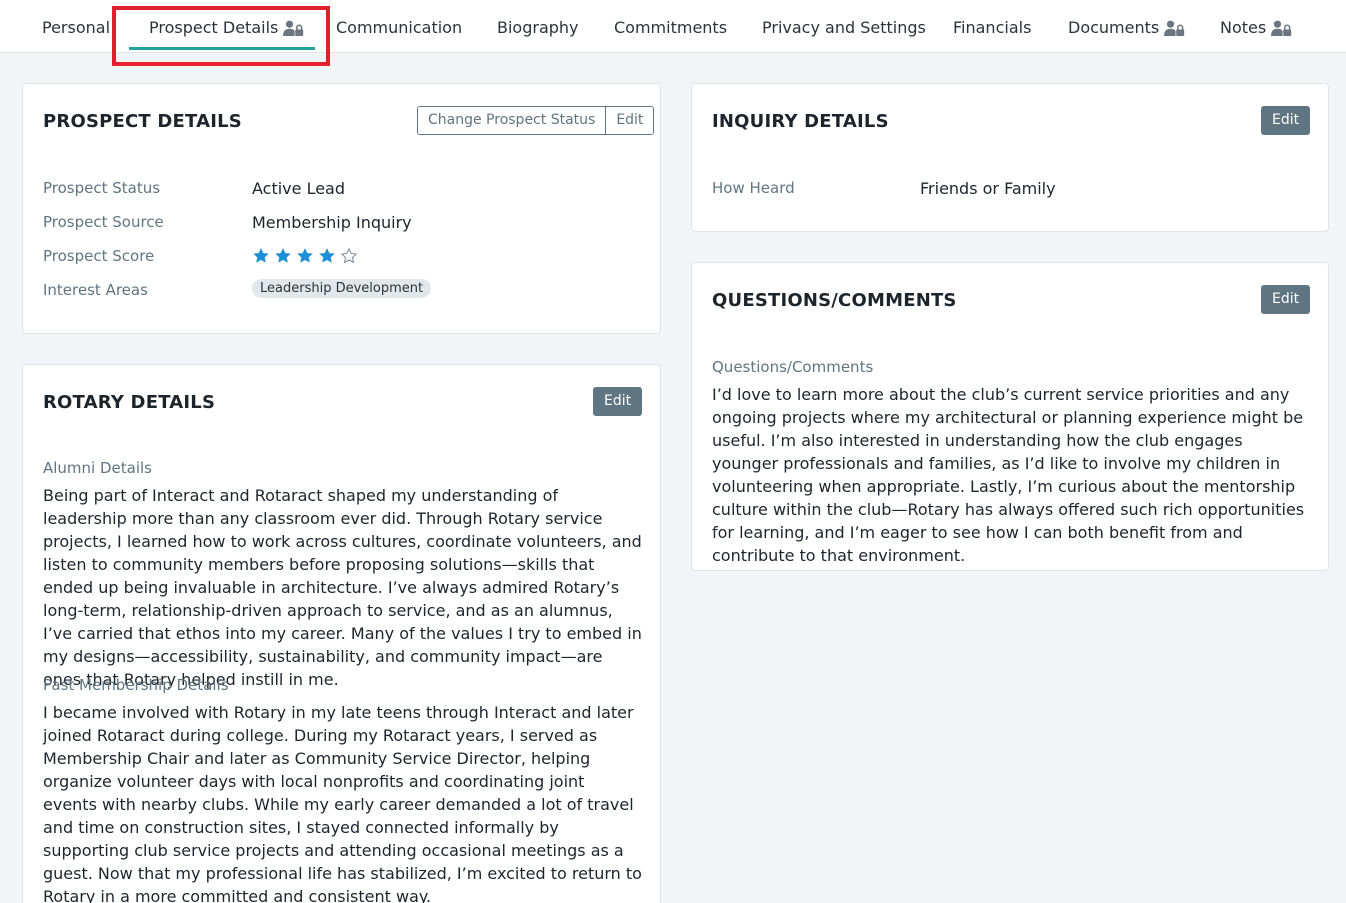  I want to click on prospect-score-rating, so click(305, 256).